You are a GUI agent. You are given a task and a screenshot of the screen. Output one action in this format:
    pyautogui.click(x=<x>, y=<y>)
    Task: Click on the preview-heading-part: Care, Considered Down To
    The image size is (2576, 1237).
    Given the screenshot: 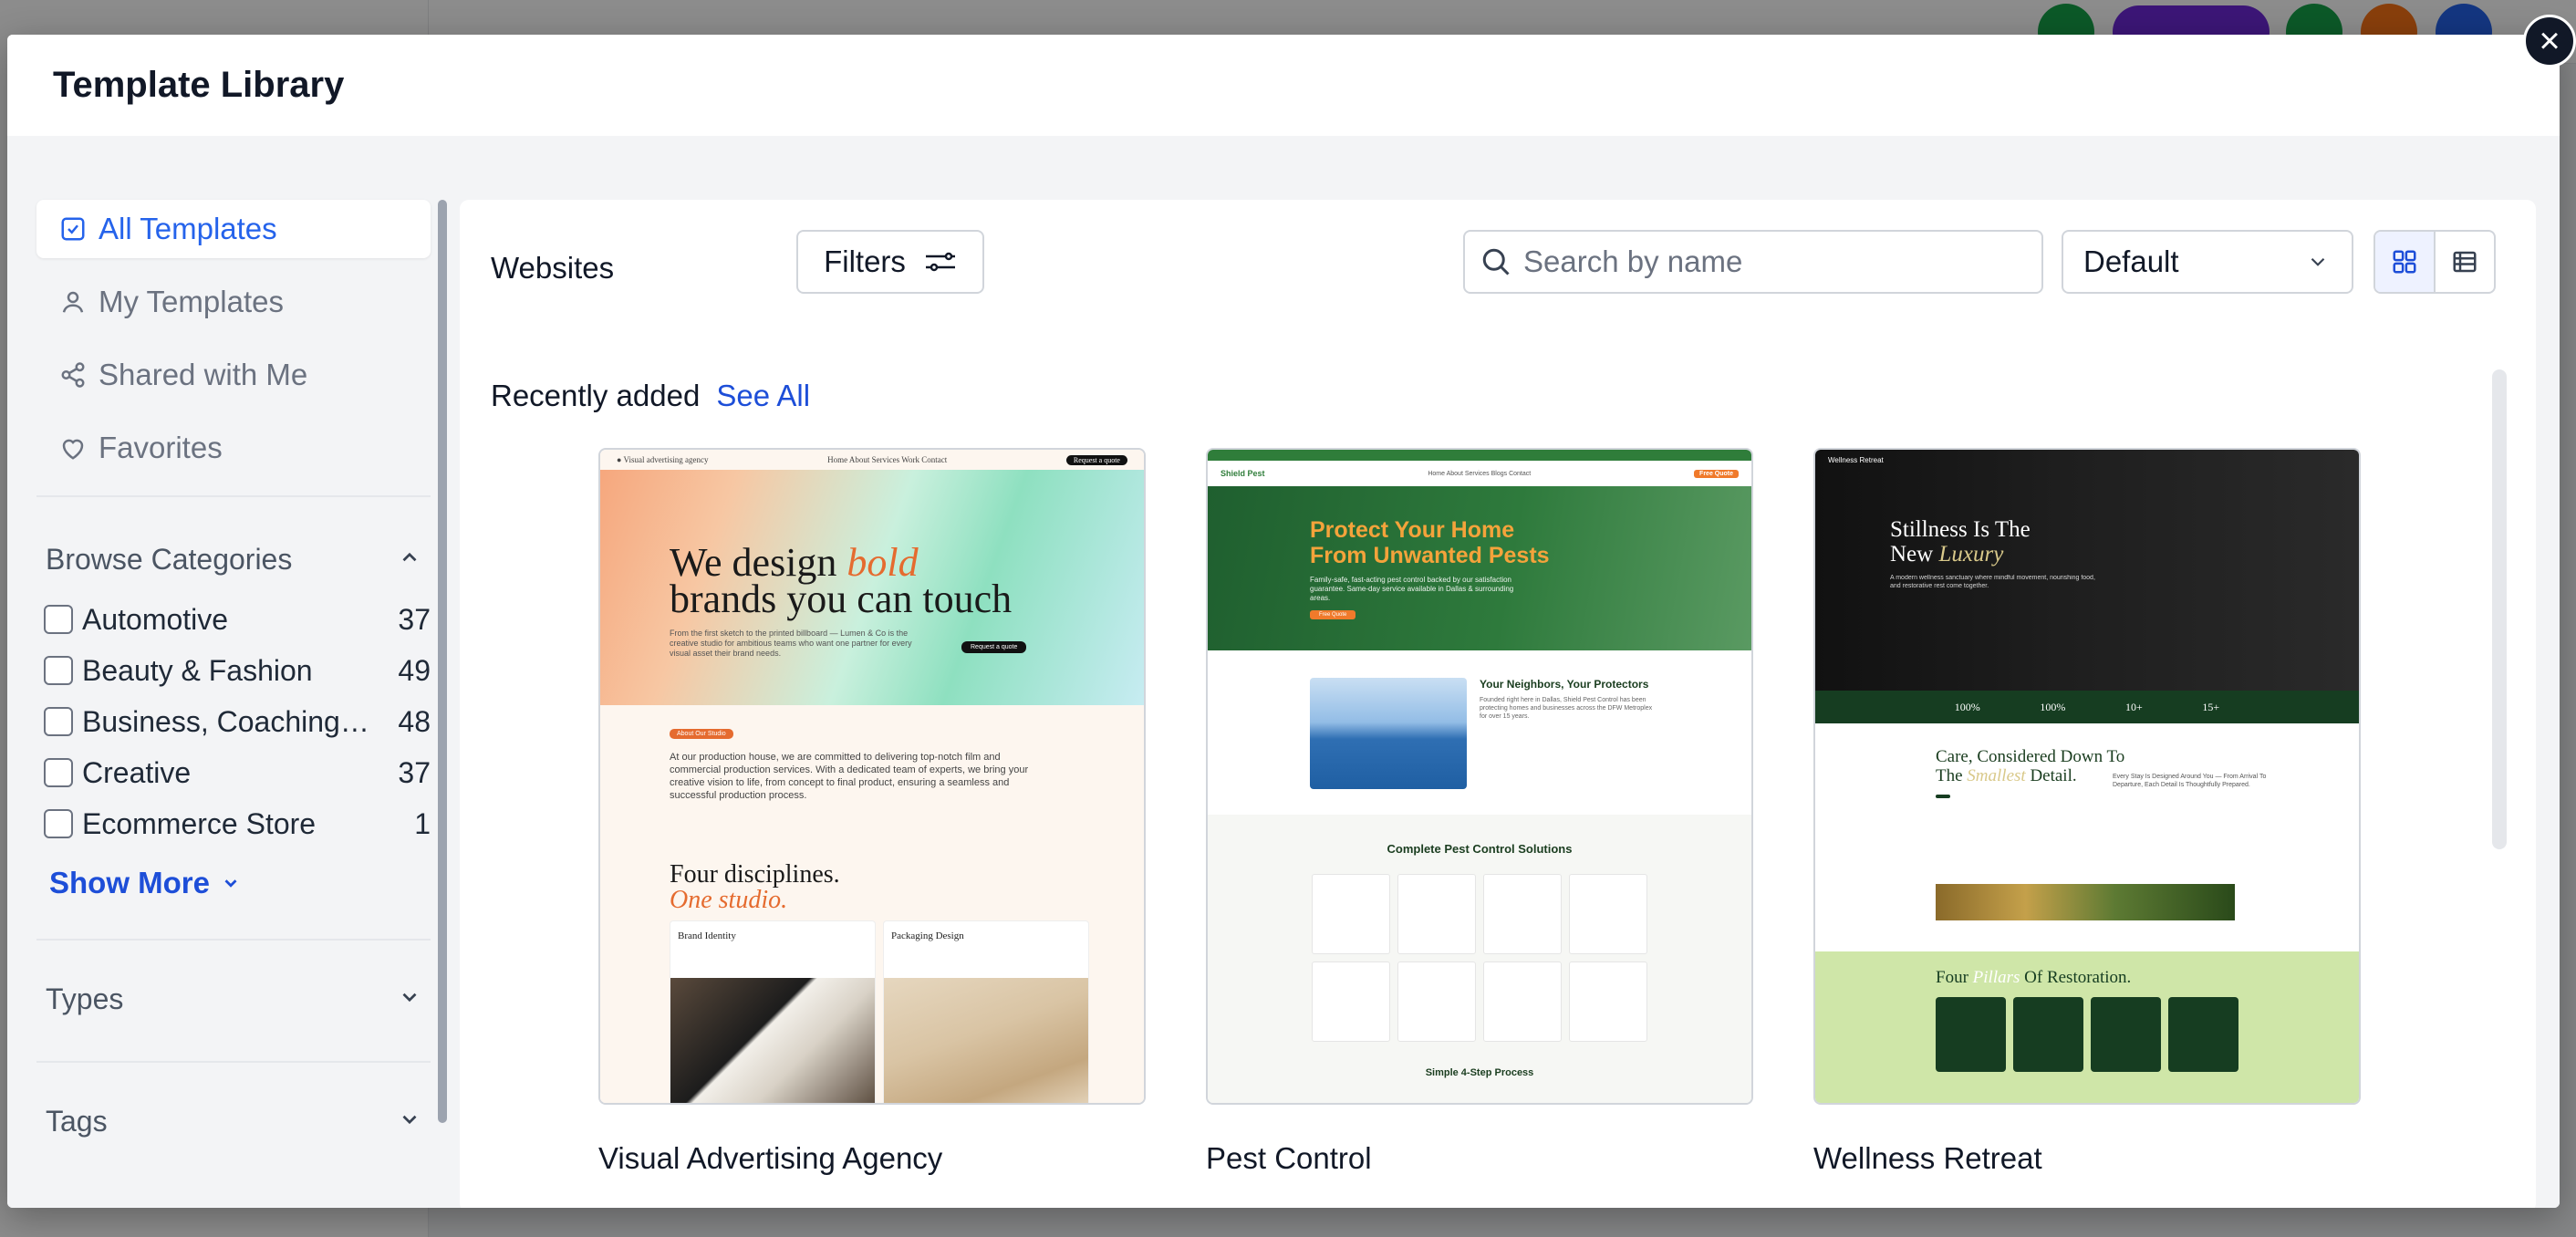 What is the action you would take?
    pyautogui.click(x=2031, y=756)
    